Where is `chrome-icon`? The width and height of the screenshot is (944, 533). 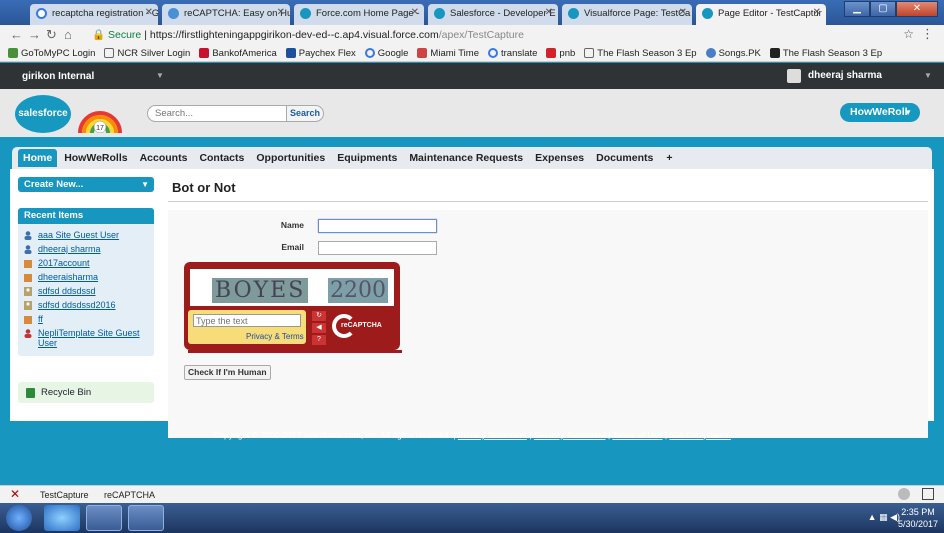 chrome-icon is located at coordinates (104, 518).